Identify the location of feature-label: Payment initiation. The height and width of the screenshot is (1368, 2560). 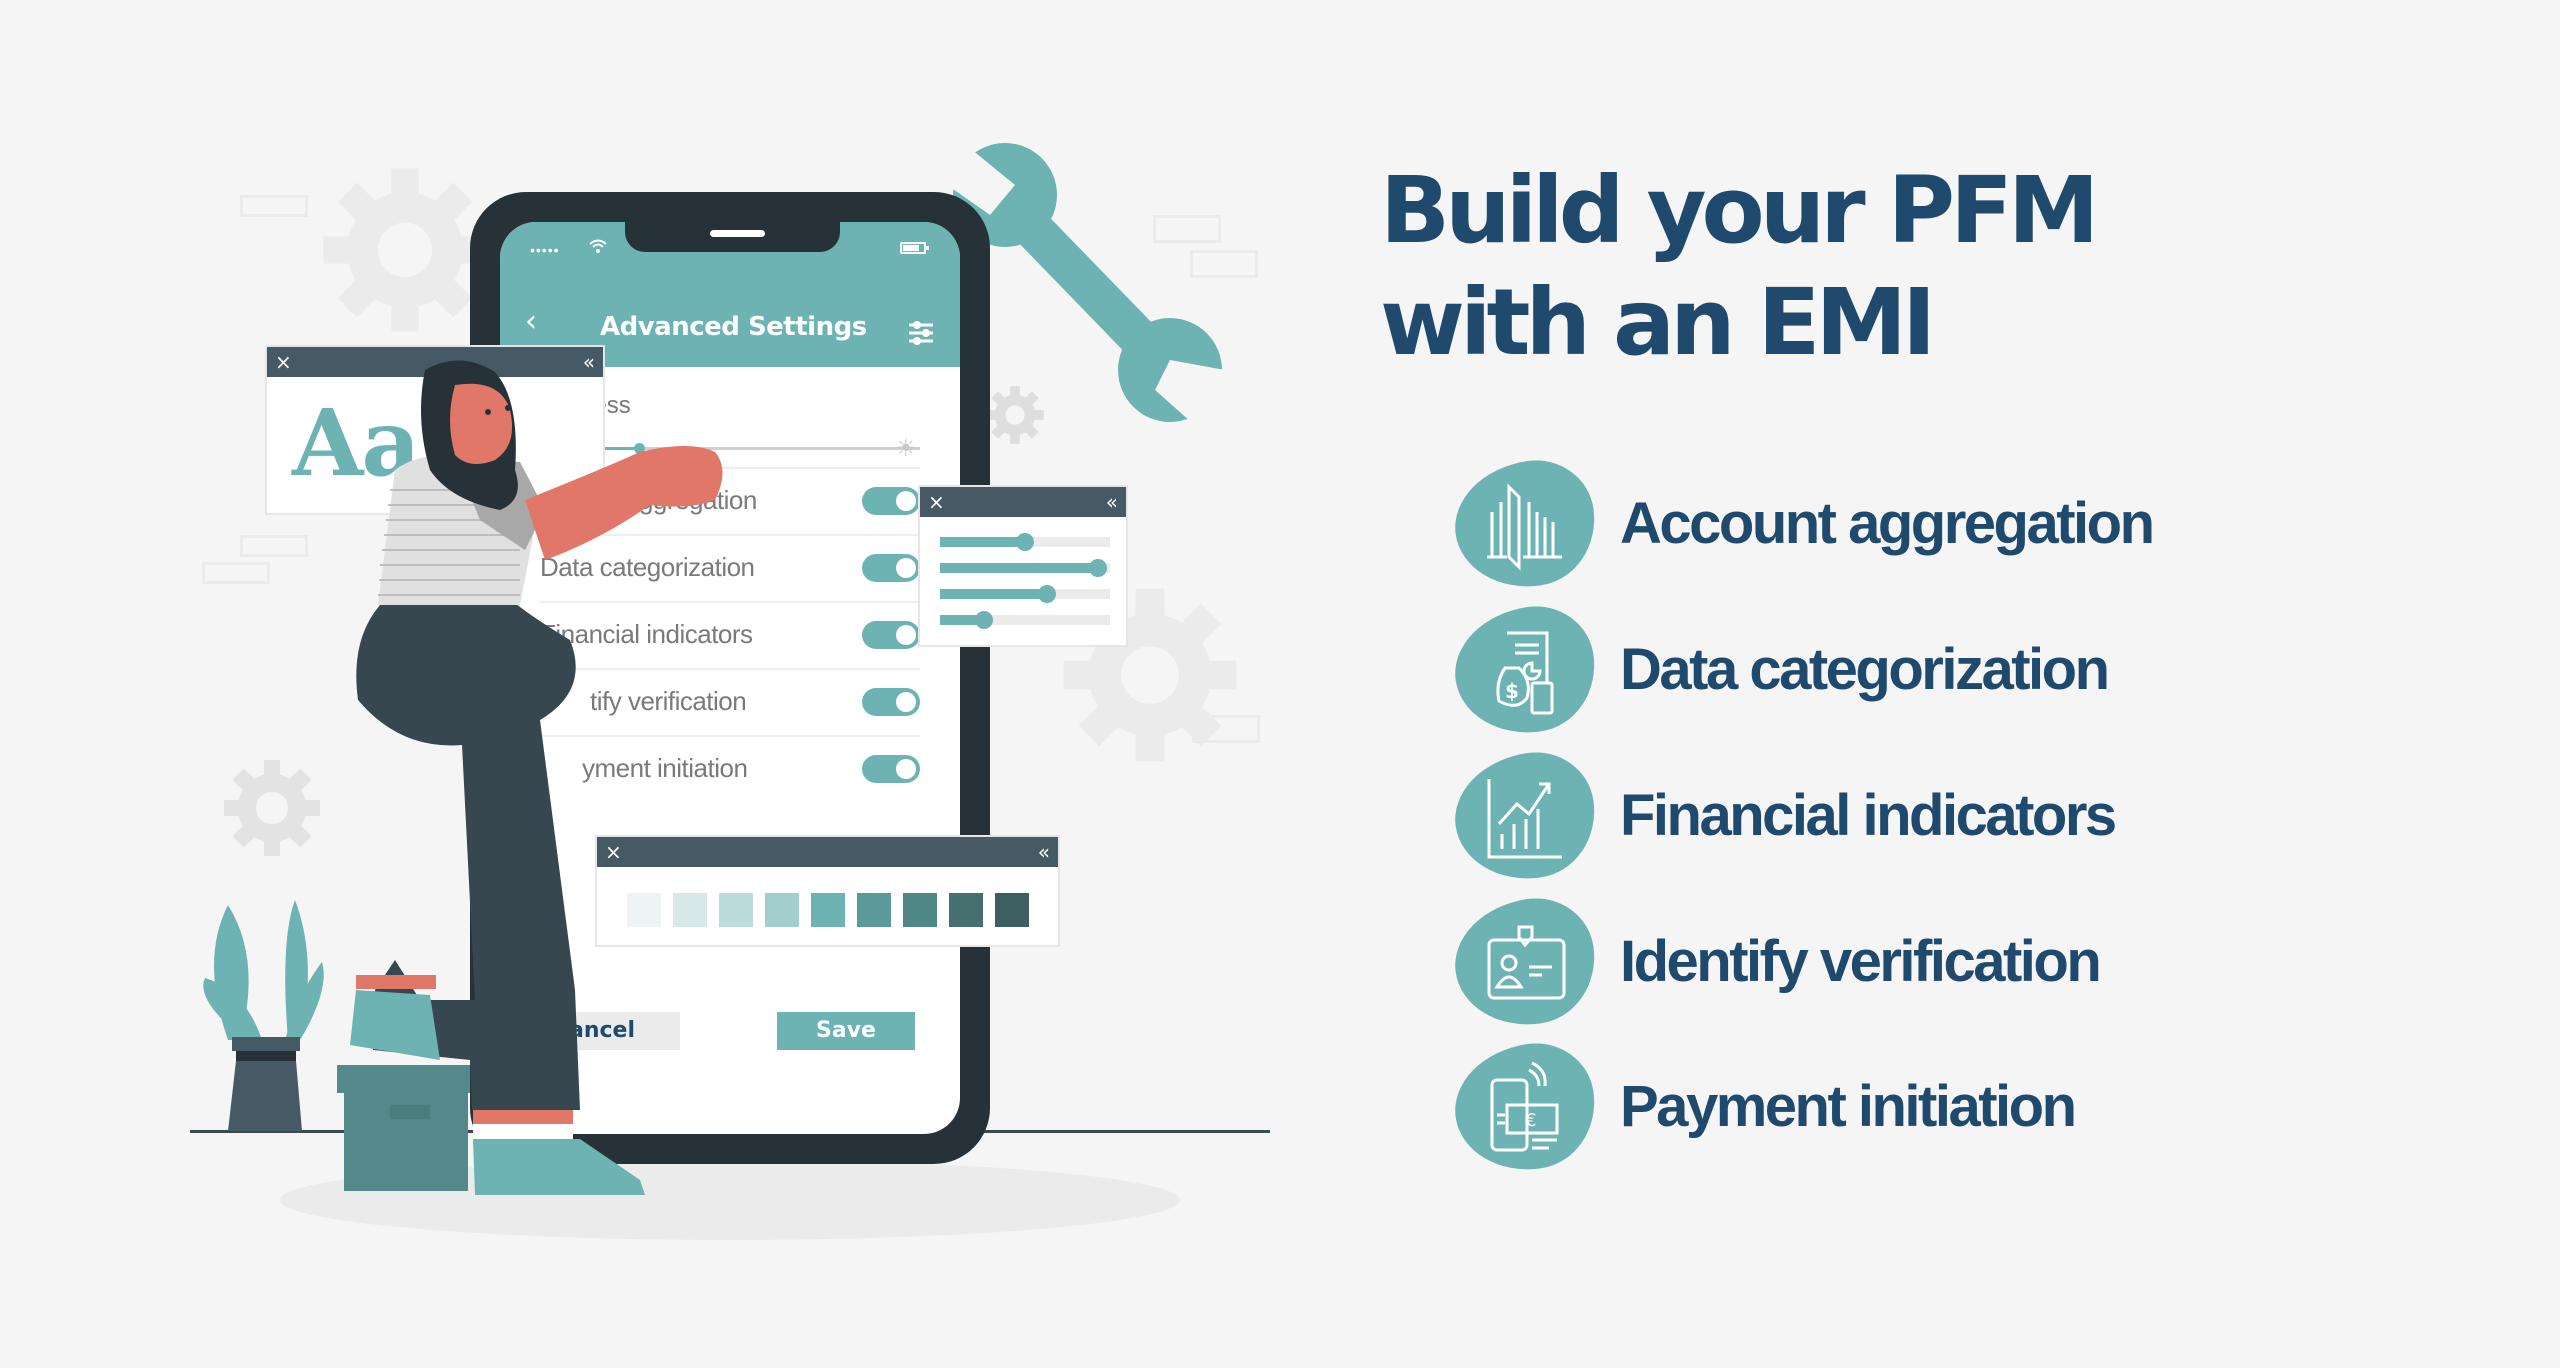
(1848, 1106).